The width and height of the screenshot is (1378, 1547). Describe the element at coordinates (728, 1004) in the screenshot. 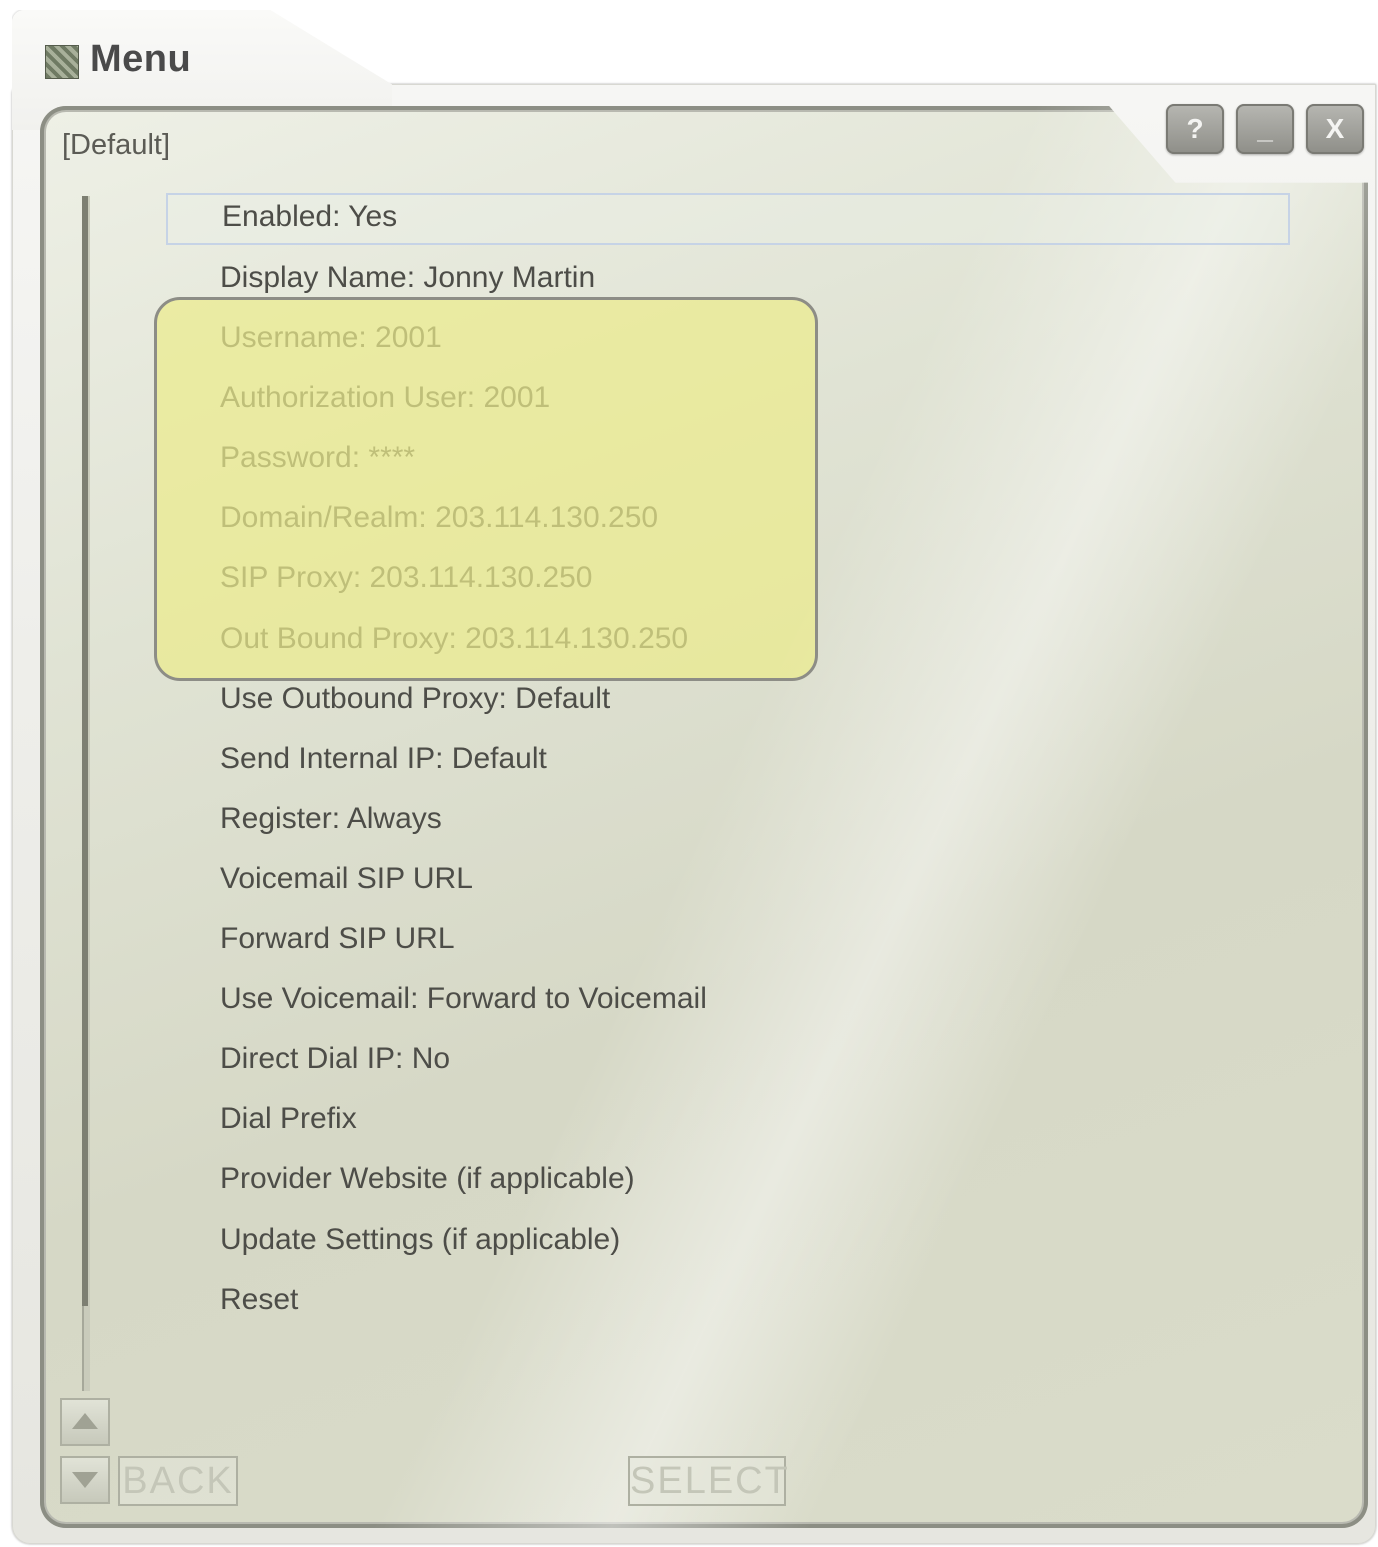

I see `menu-item: Use Voicemail: Forward to Voicemail` at that location.